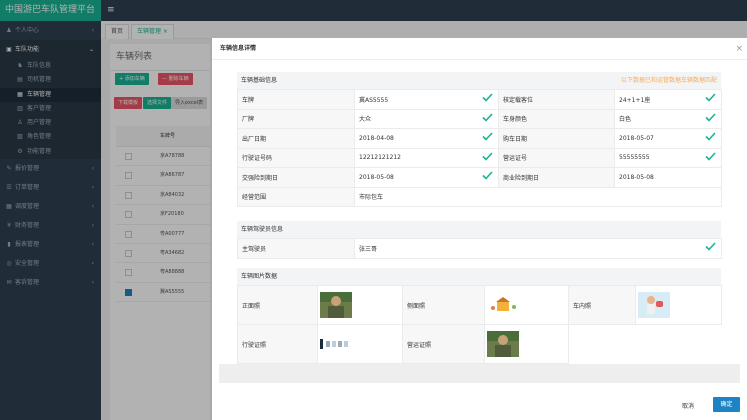  What do you see at coordinates (668, 138) in the screenshot?
I see `field-value: 2018-05-07` at bounding box center [668, 138].